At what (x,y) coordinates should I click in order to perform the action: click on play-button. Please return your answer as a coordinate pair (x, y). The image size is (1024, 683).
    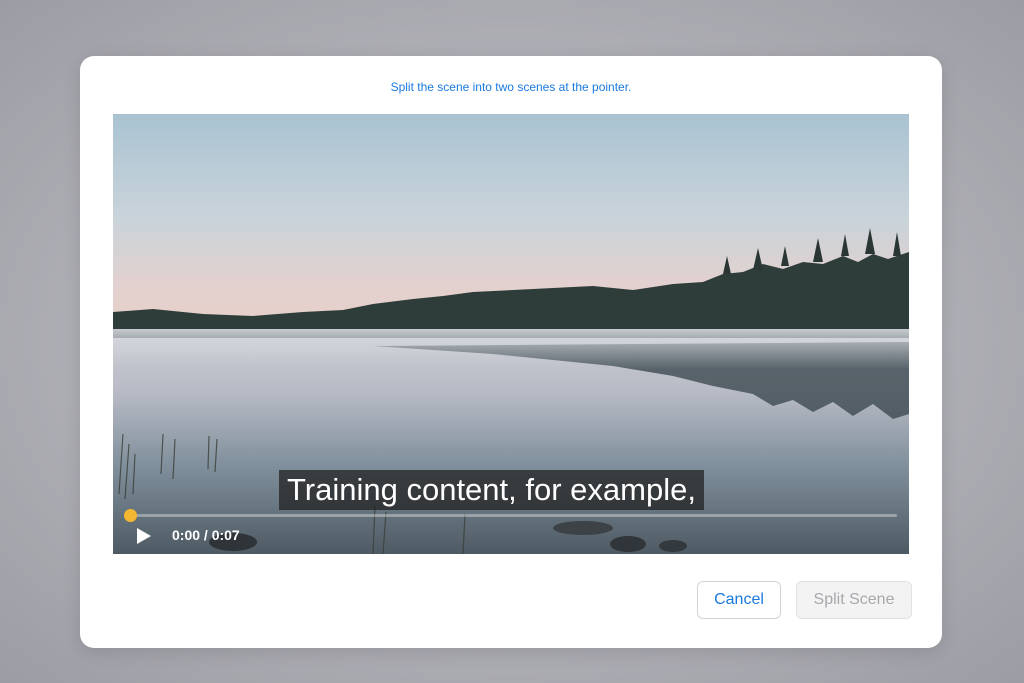
    Looking at the image, I should click on (144, 536).